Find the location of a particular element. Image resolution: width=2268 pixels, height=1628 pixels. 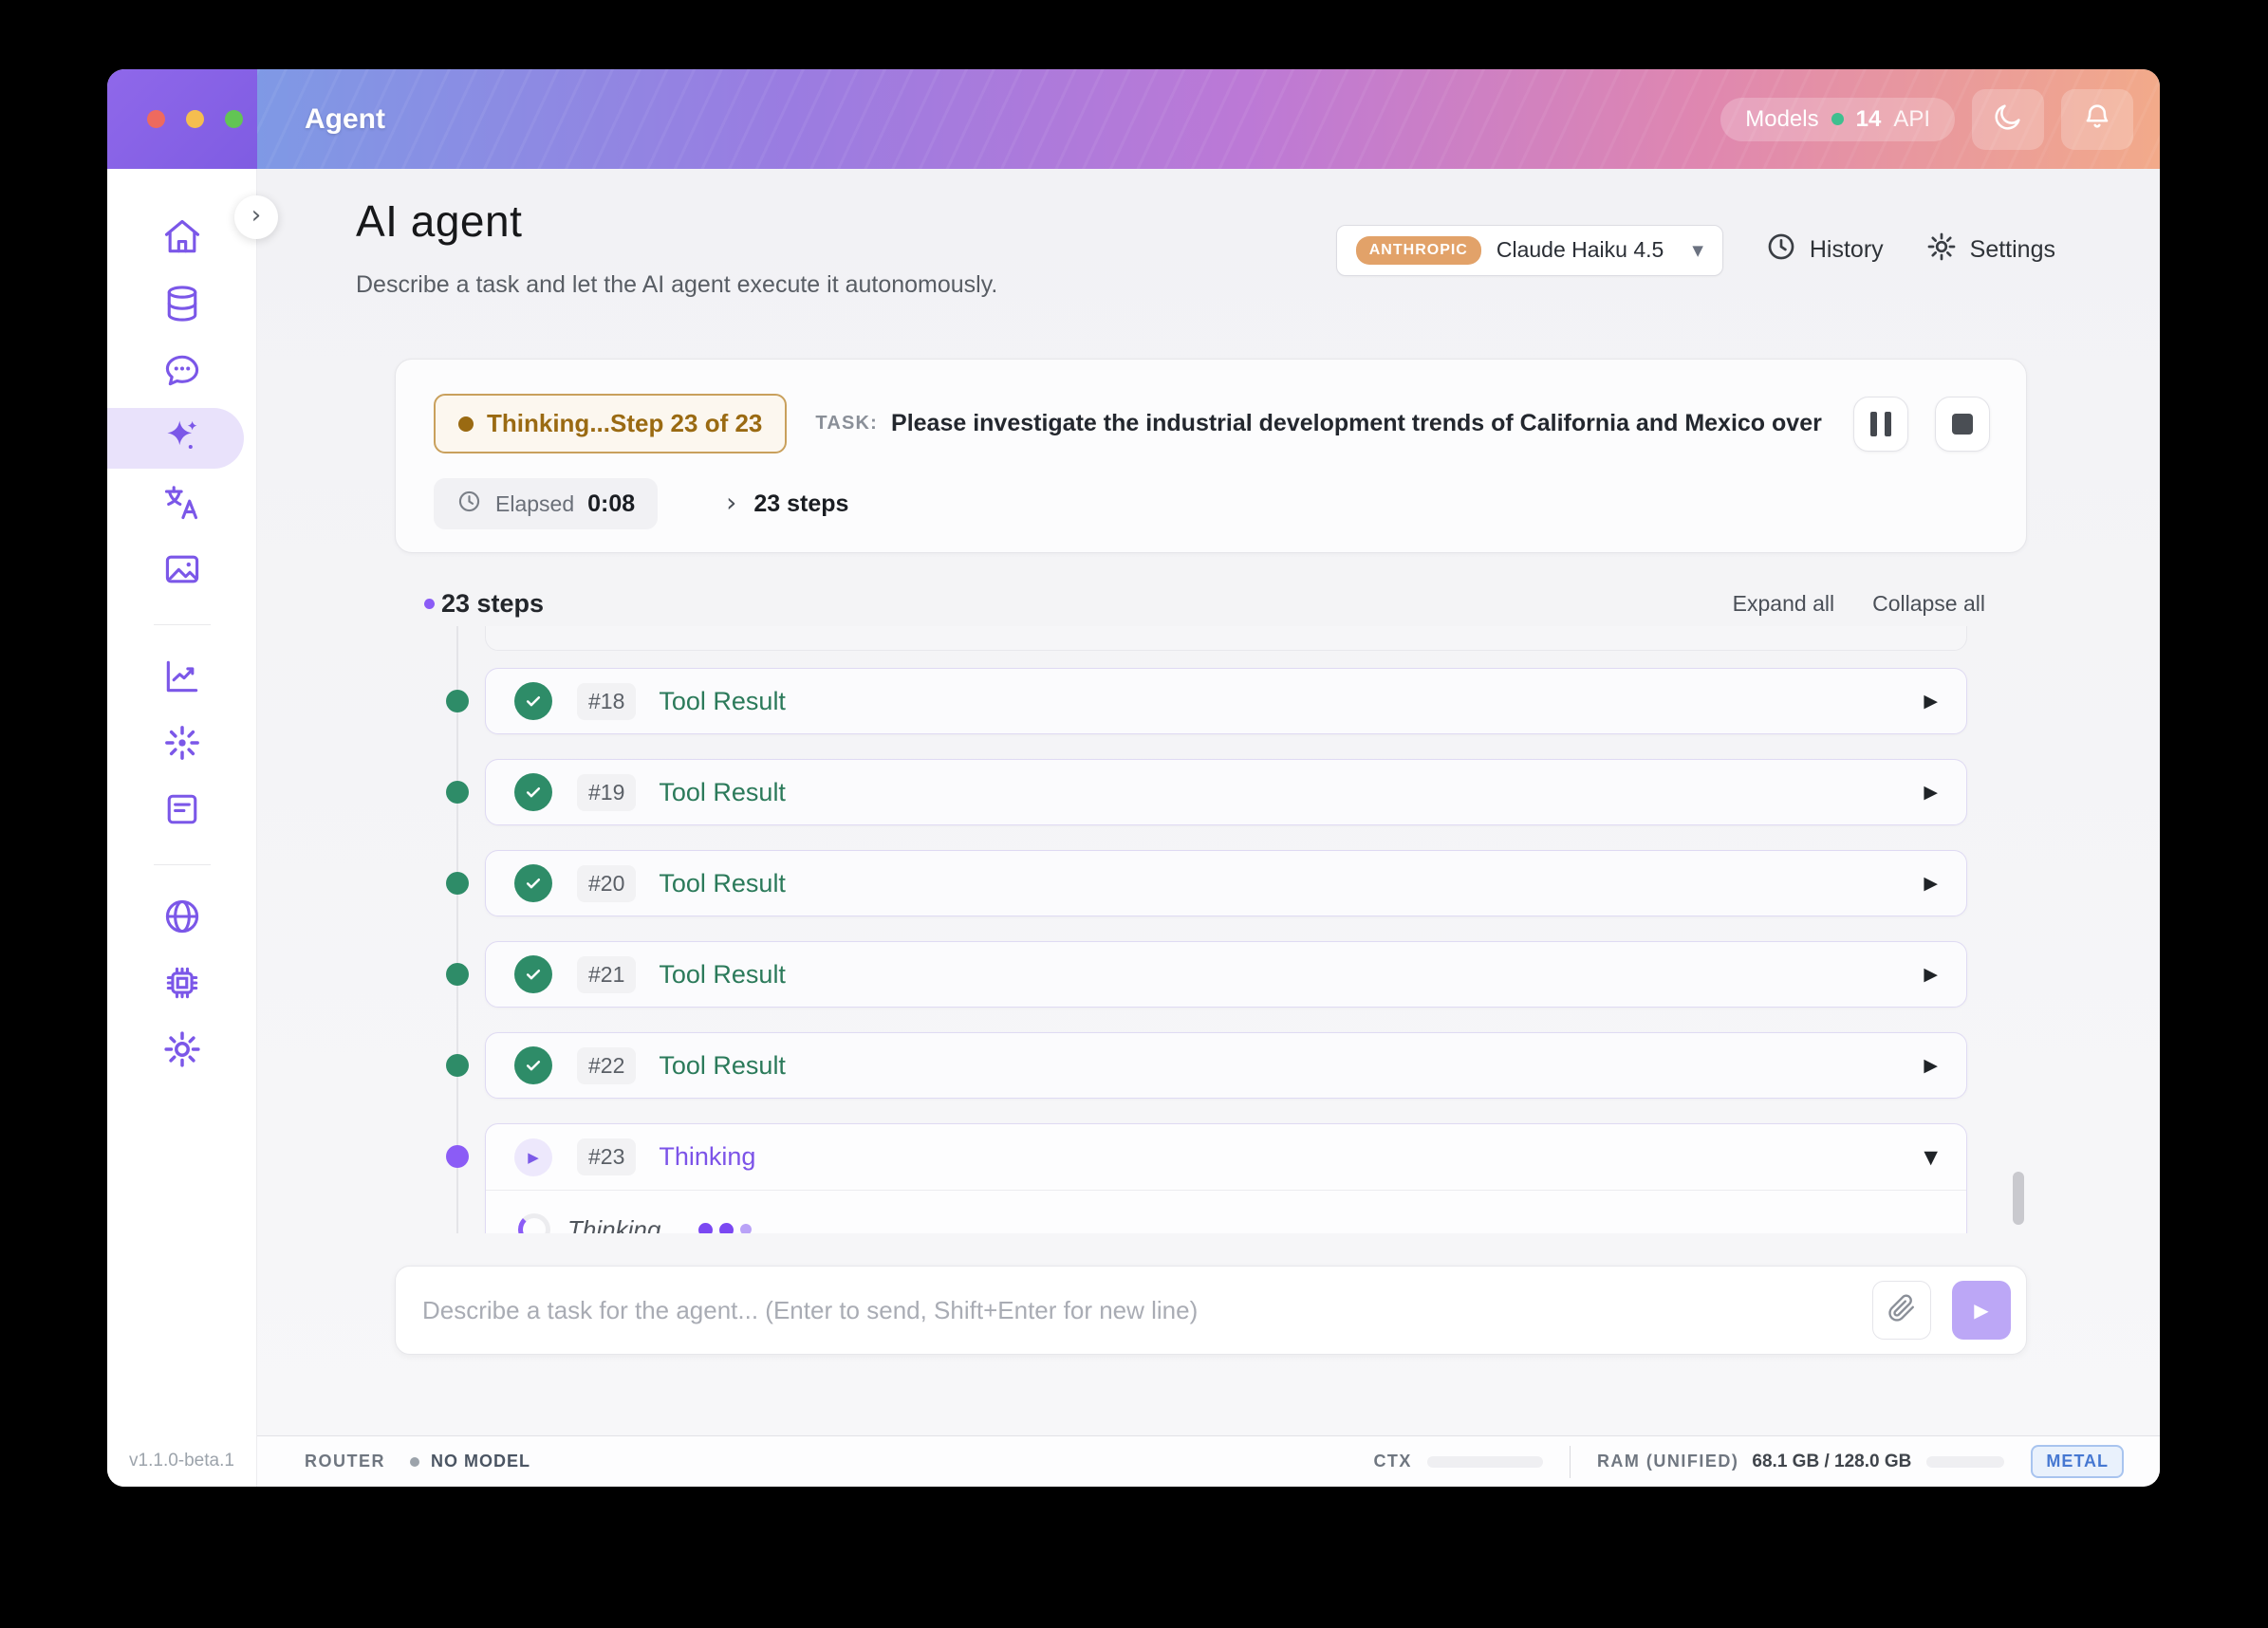

sidebar-item-image is located at coordinates (181, 571).